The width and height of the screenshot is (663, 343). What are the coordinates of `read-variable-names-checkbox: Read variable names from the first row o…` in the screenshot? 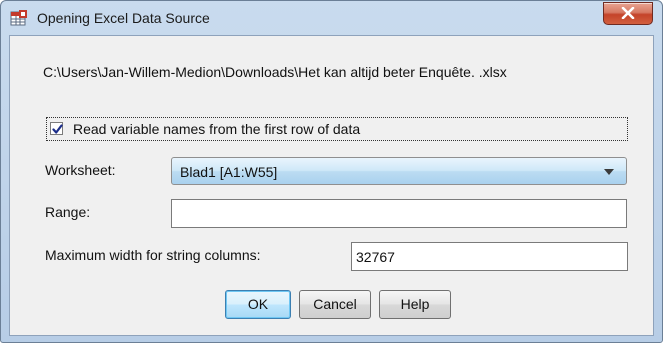 It's located at (337, 129).